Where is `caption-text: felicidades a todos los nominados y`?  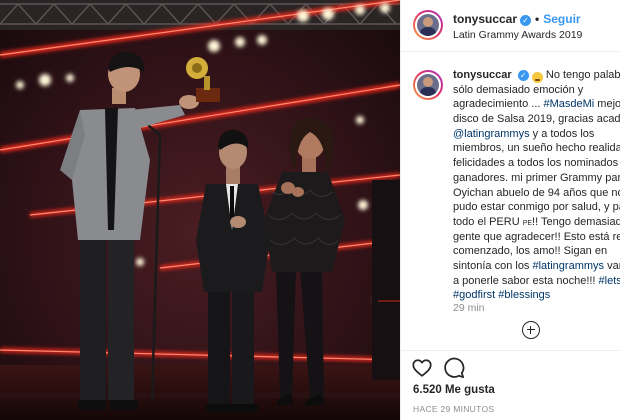 caption-text: felicidades a todos los nominados y is located at coordinates (536, 163).